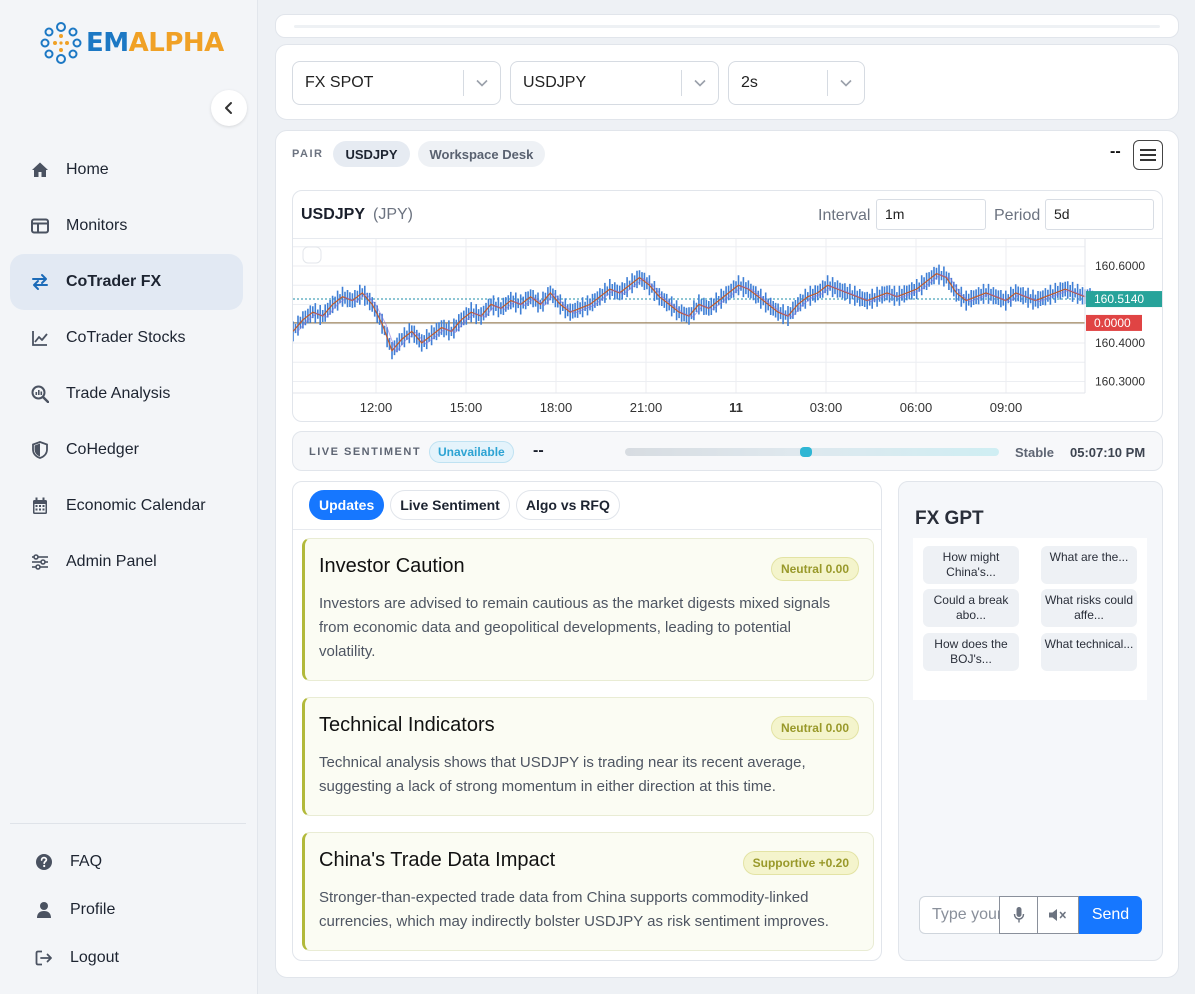  What do you see at coordinates (40, 170) in the screenshot?
I see `home-icon` at bounding box center [40, 170].